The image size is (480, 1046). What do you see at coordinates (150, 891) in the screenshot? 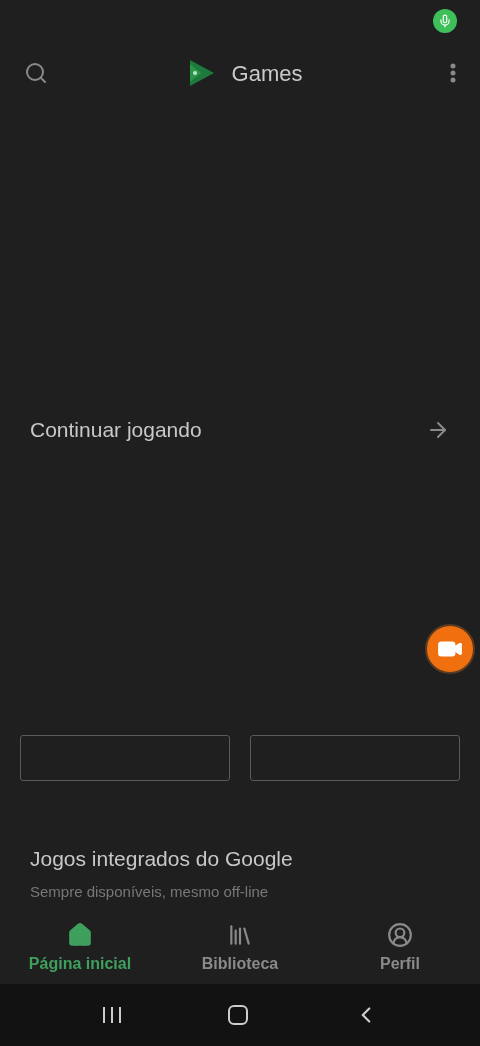
I see `section-subtitle: Sempre disponíveis, mesmo off-line` at bounding box center [150, 891].